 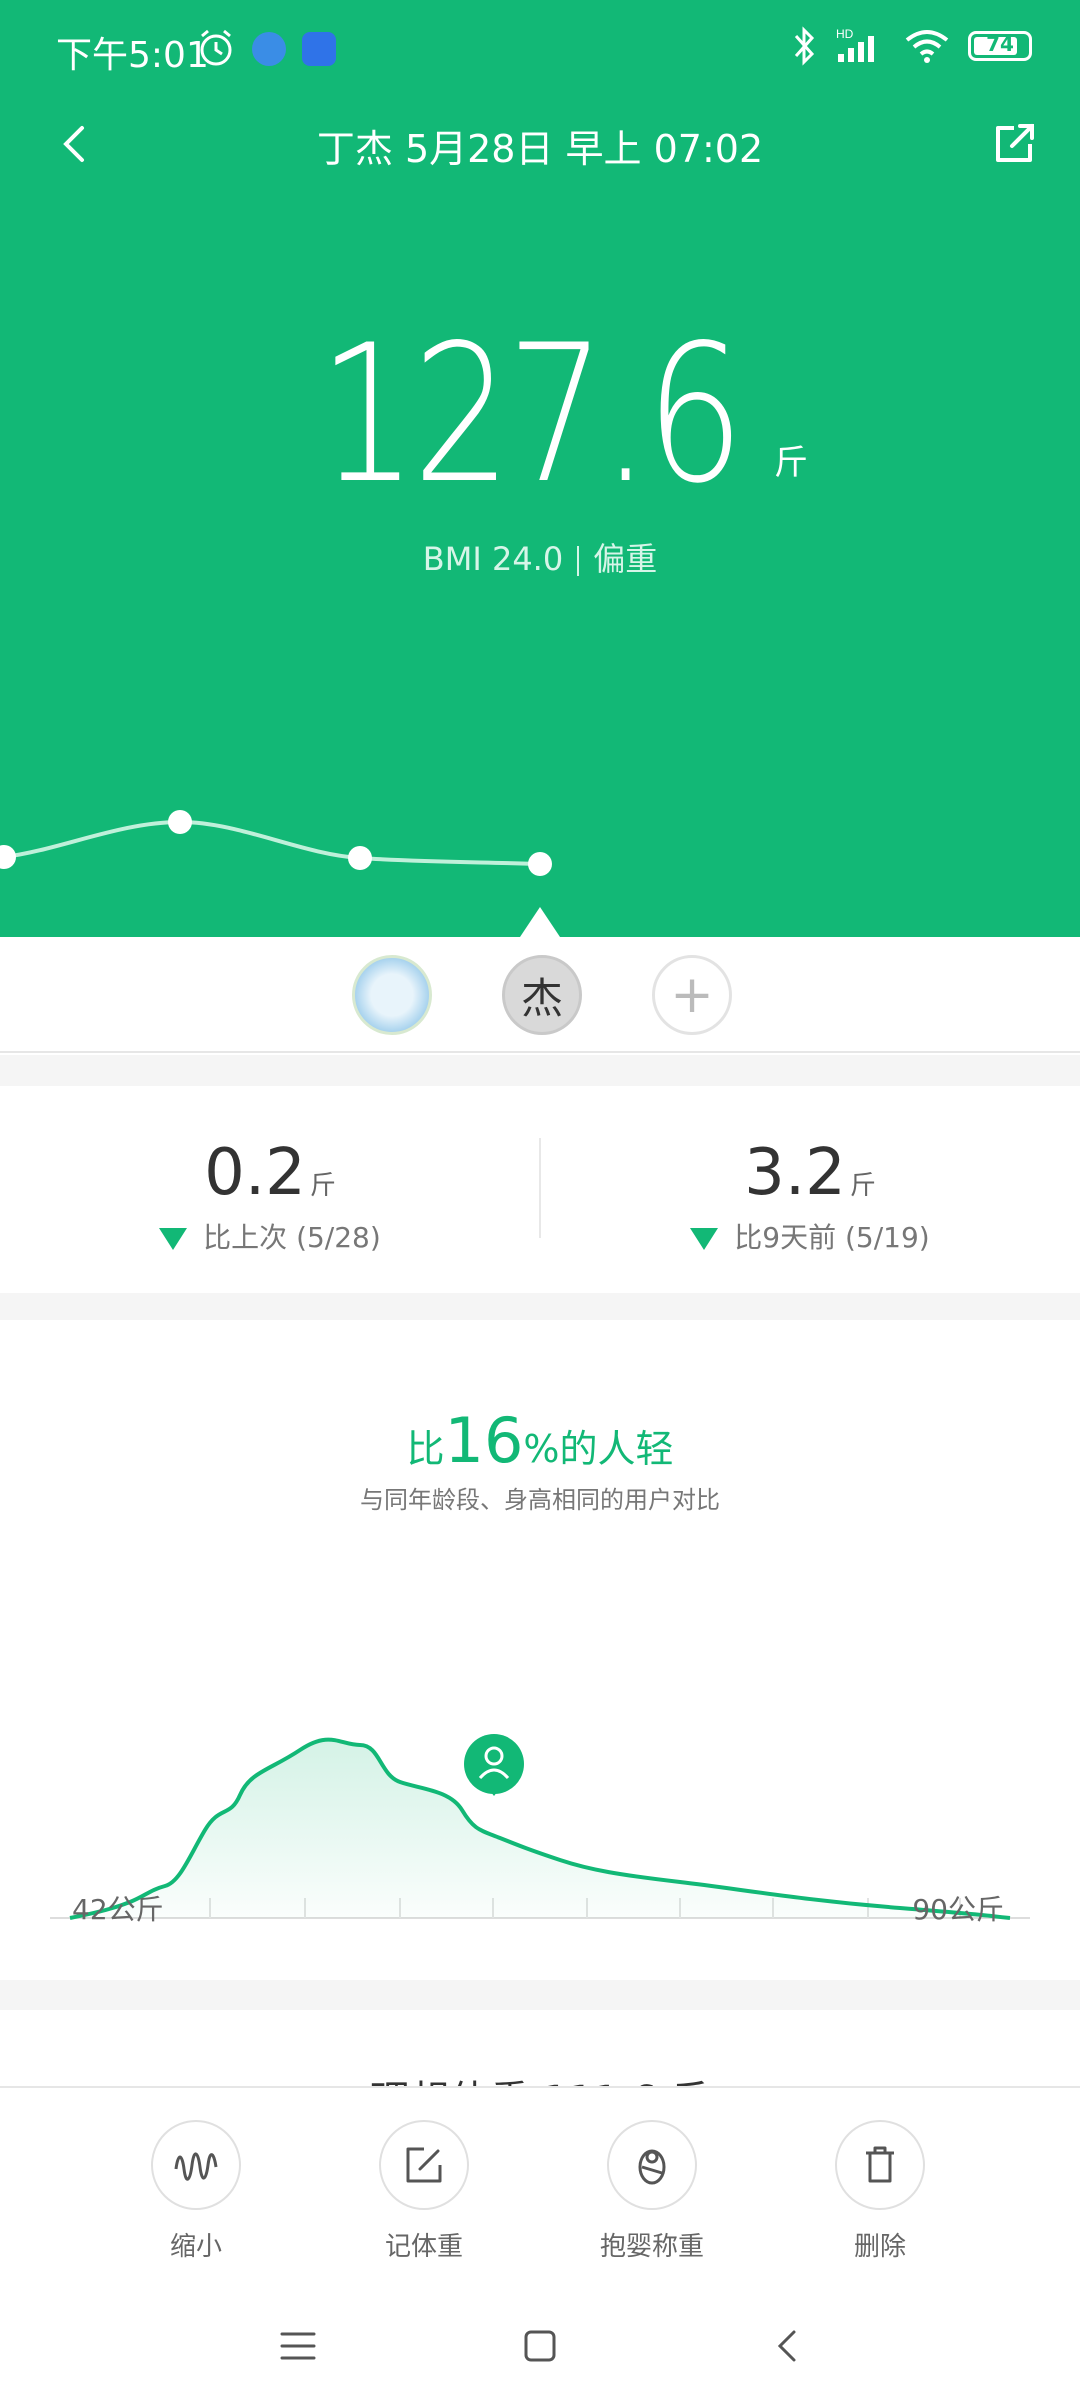 I want to click on battery-level: 74, so click(x=1000, y=44).